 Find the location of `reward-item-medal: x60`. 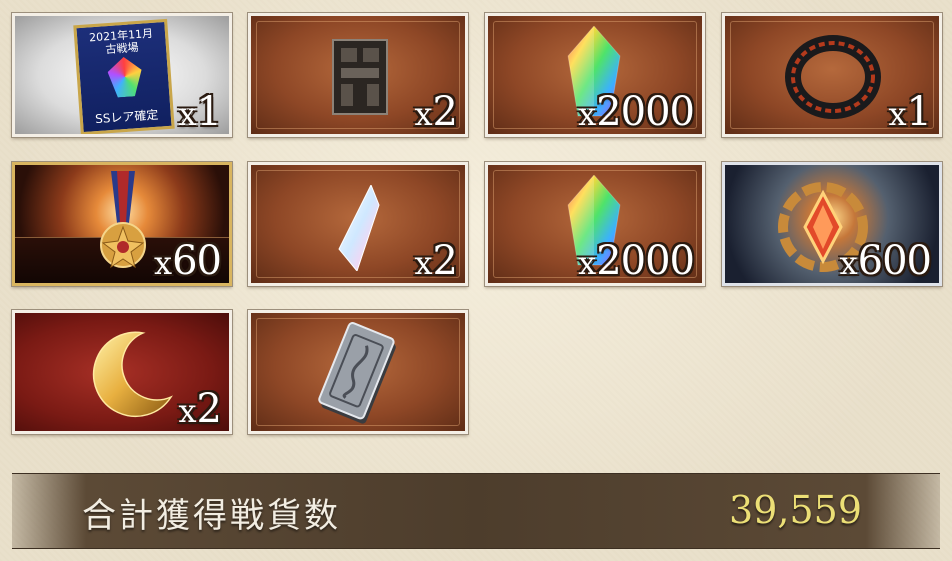

reward-item-medal: x60 is located at coordinates (122, 224).